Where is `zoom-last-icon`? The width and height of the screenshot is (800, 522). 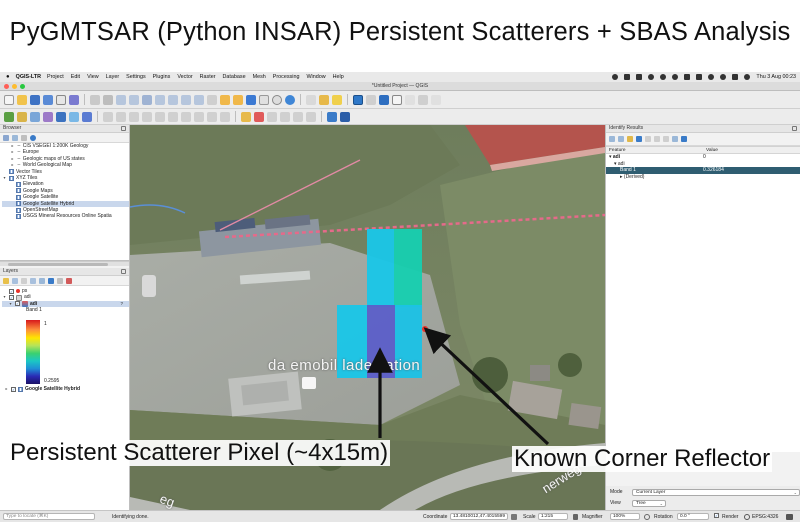
zoom-last-icon is located at coordinates (212, 99).